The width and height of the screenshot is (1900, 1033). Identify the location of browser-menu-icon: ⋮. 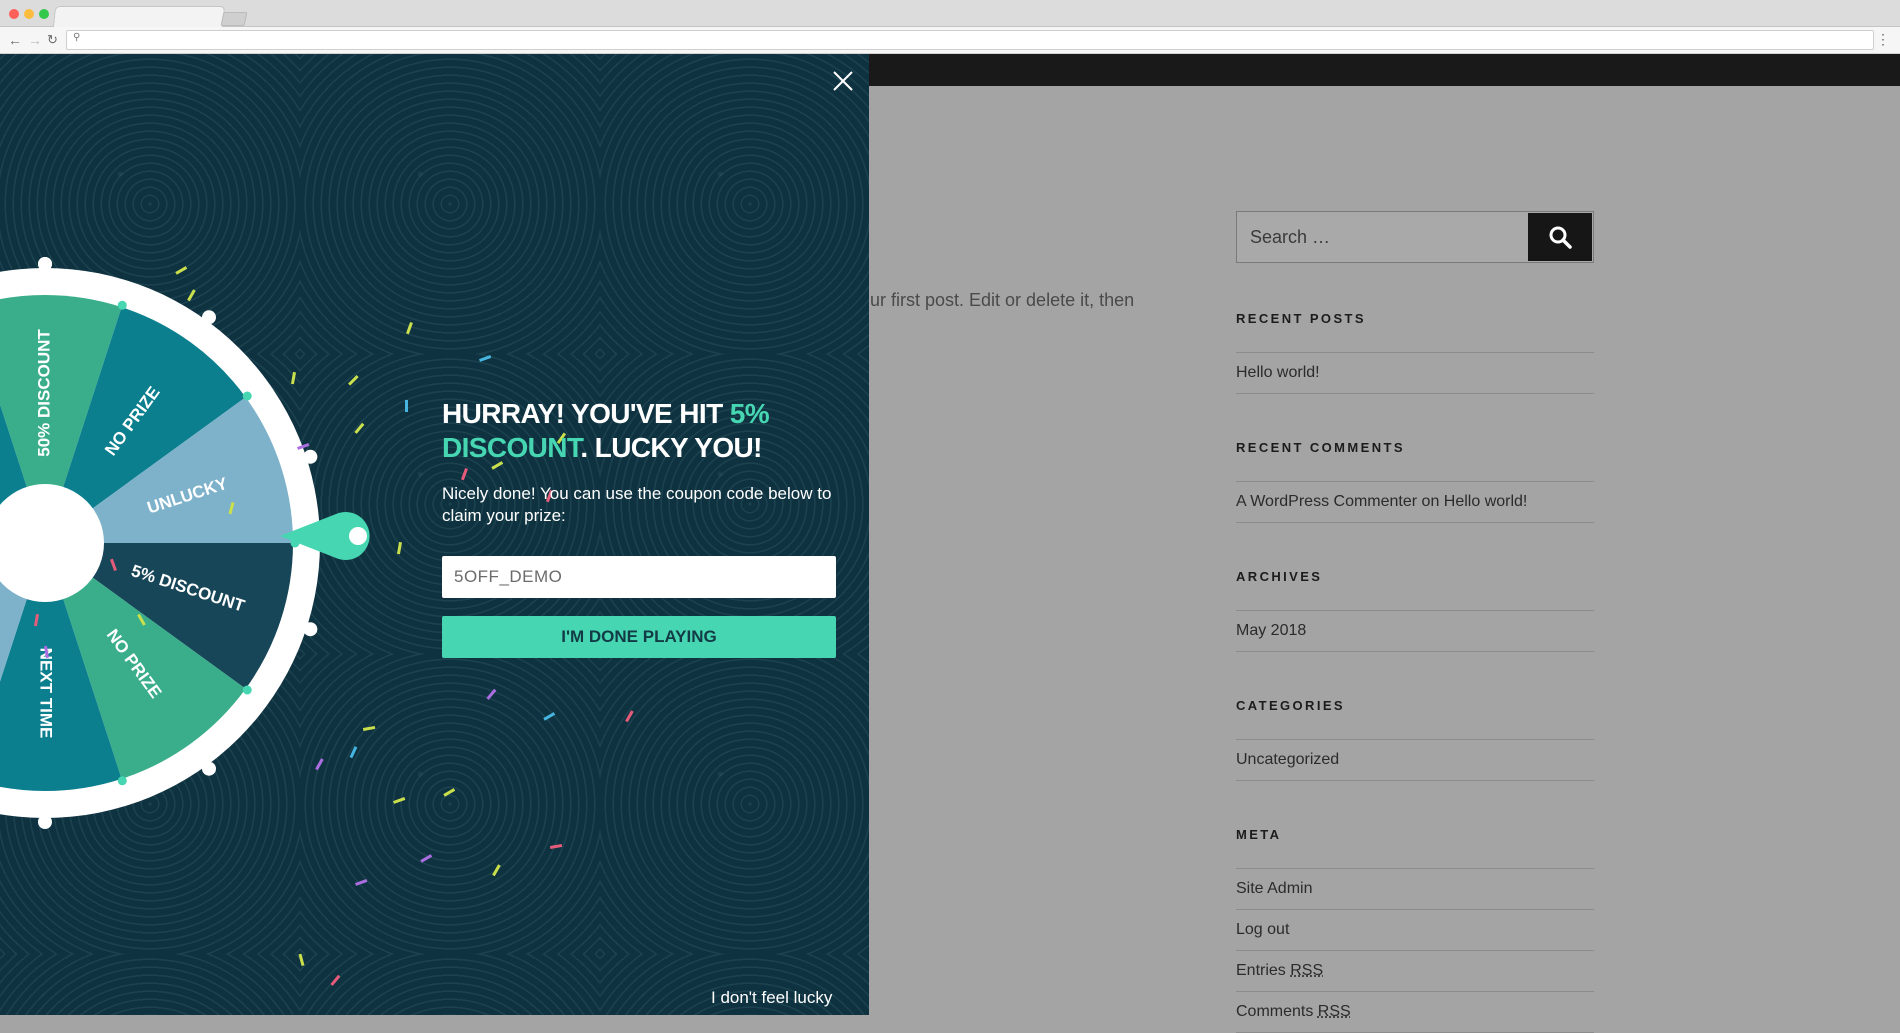
(1883, 39).